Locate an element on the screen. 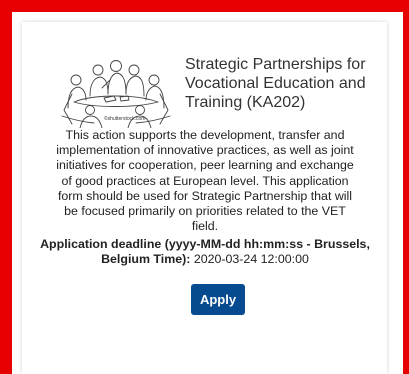  apply-button: Apply is located at coordinates (218, 299).